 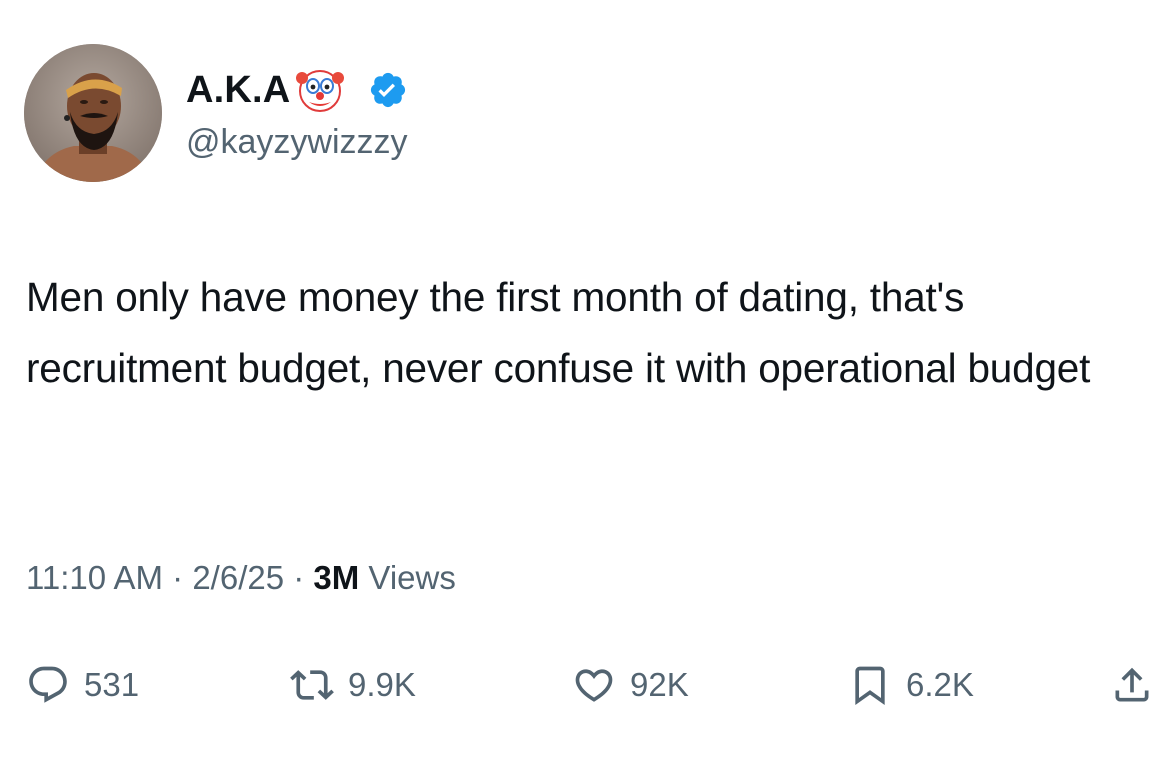 What do you see at coordinates (297, 142) in the screenshot?
I see `user-handle: @kayzywizzzy` at bounding box center [297, 142].